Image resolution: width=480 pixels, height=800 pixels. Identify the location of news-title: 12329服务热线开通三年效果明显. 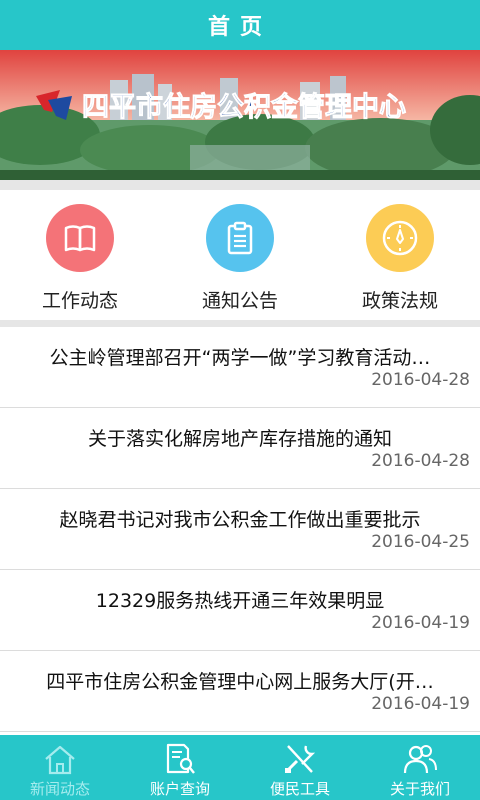
(240, 601).